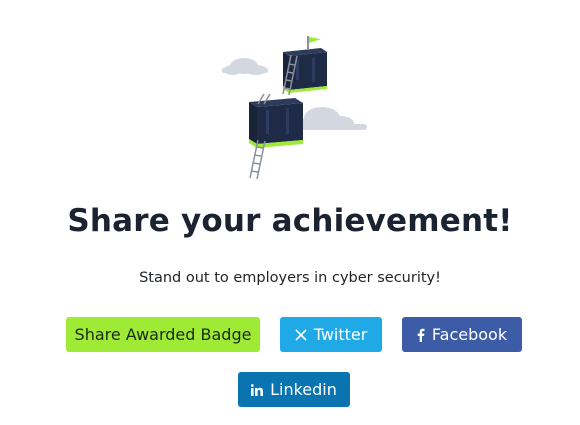 The height and width of the screenshot is (425, 580). Describe the element at coordinates (329, 118) in the screenshot. I see `cloud-right-icon` at that location.